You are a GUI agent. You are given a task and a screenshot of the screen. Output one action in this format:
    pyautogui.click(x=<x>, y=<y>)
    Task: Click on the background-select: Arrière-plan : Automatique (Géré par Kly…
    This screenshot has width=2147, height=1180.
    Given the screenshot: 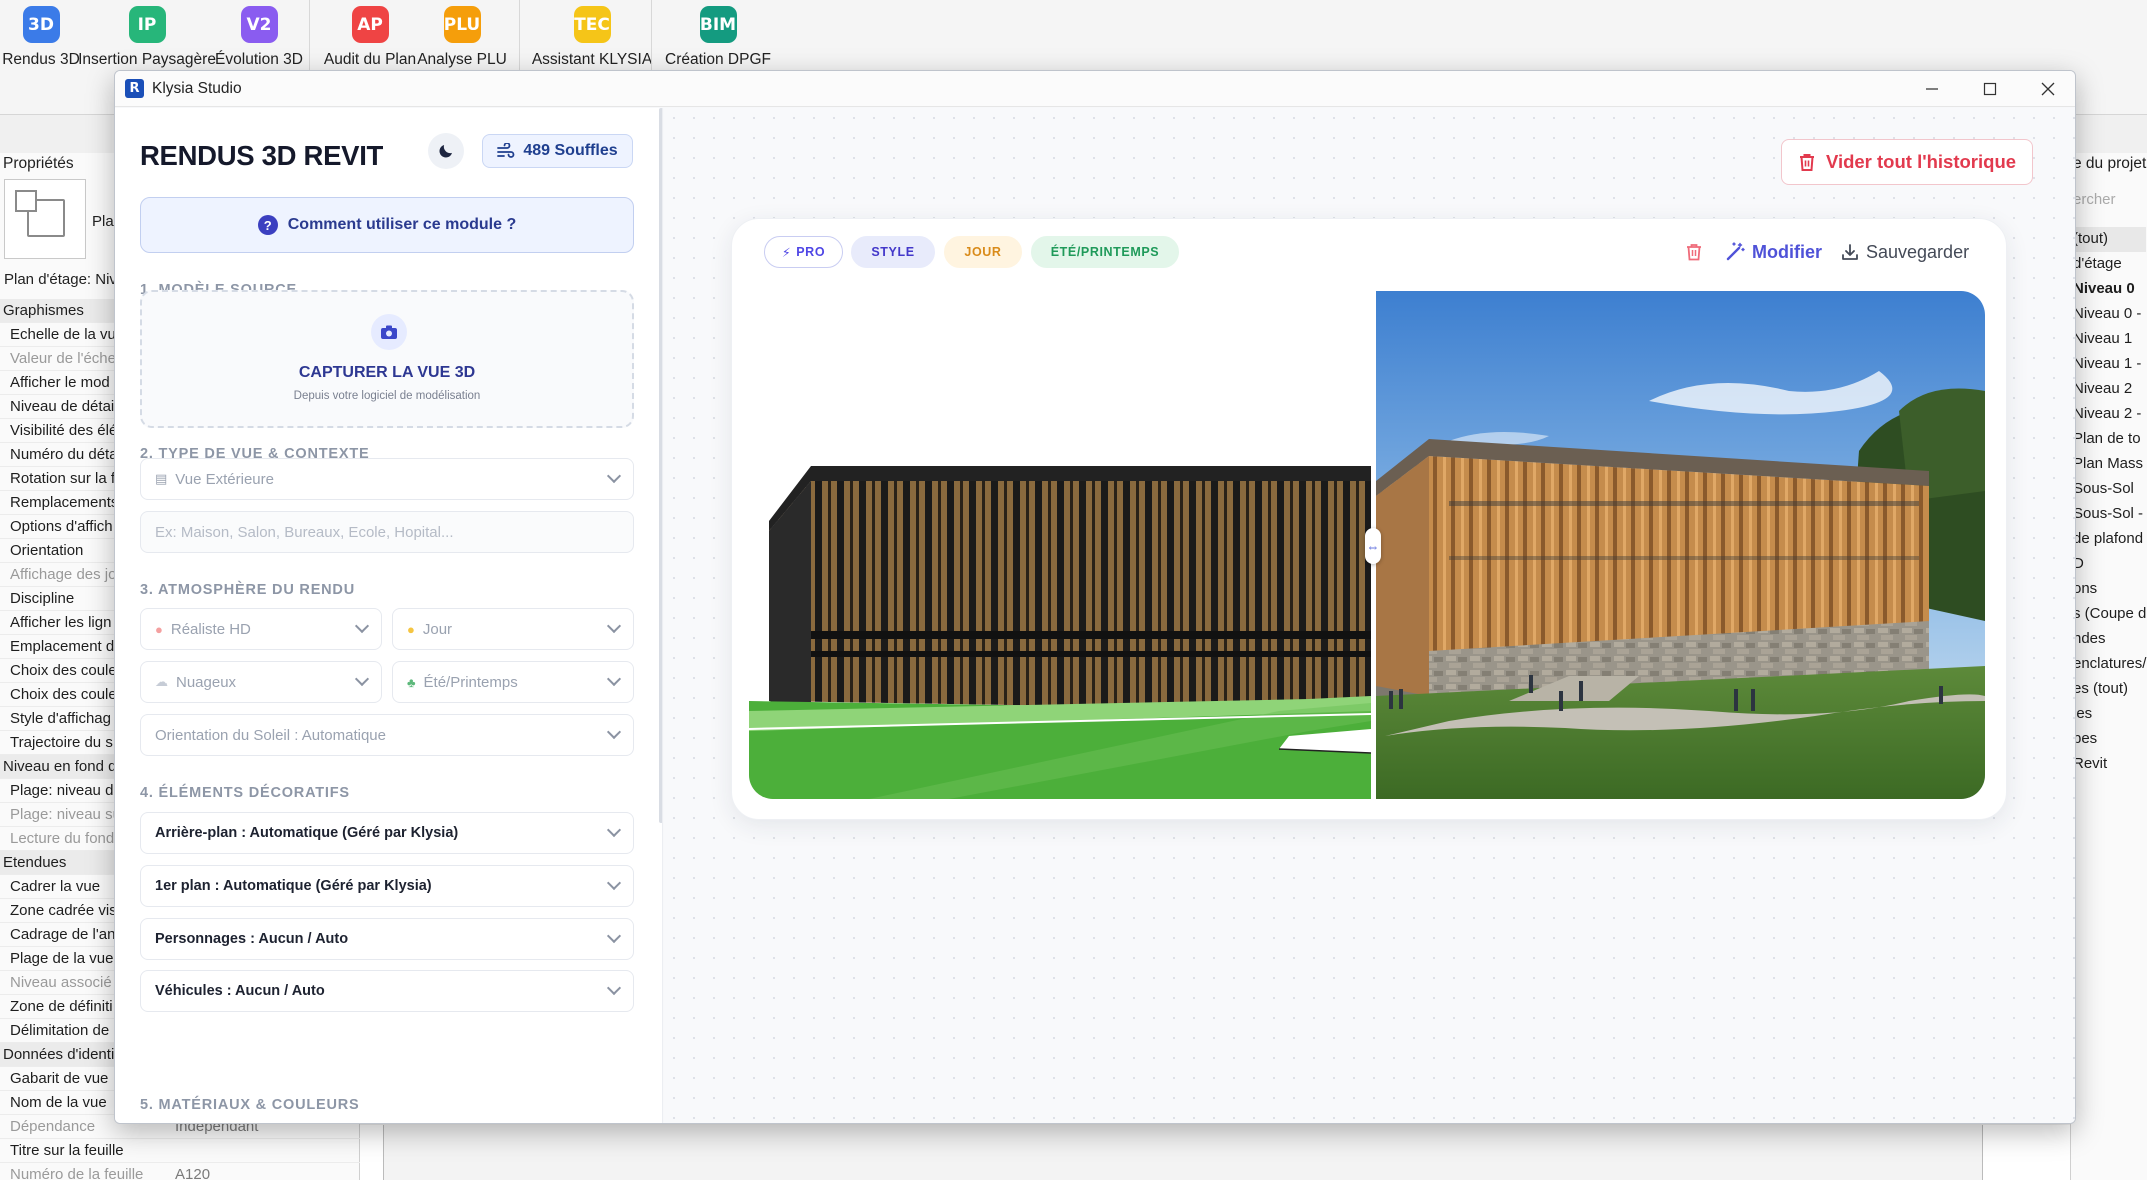 What is the action you would take?
    pyautogui.click(x=387, y=833)
    